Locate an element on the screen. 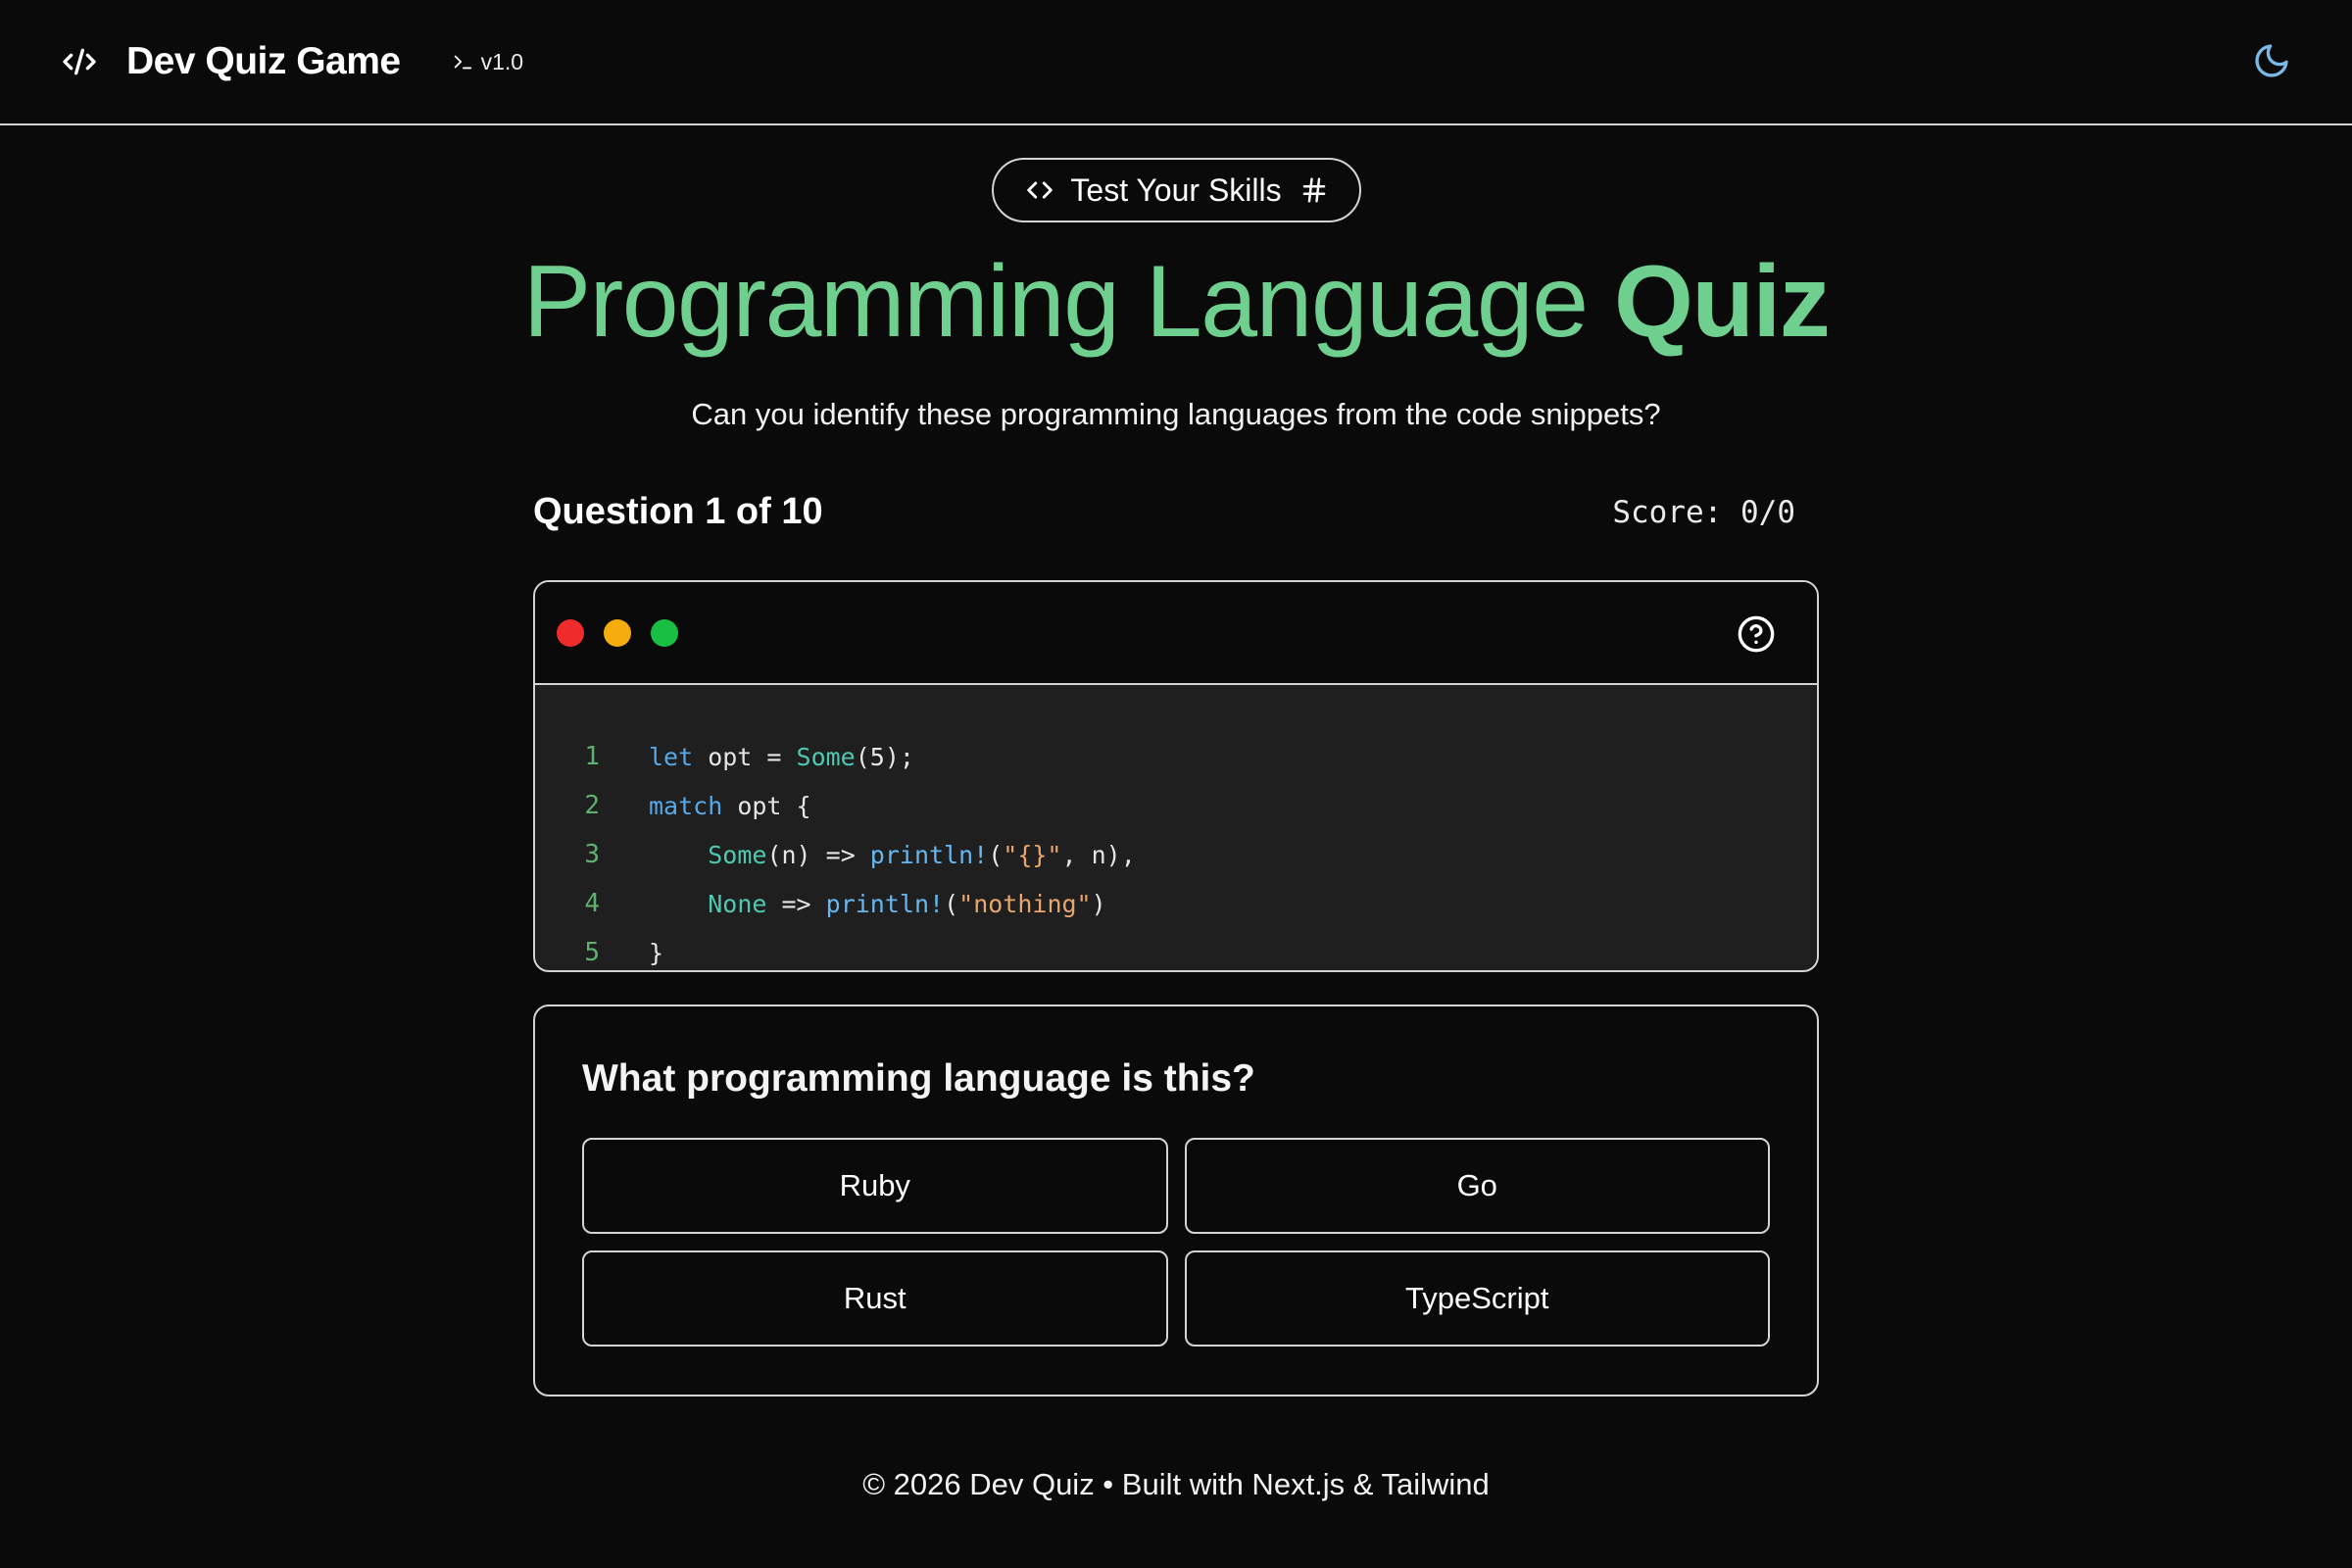  answer-question: What programming language is this? is located at coordinates (918, 1079).